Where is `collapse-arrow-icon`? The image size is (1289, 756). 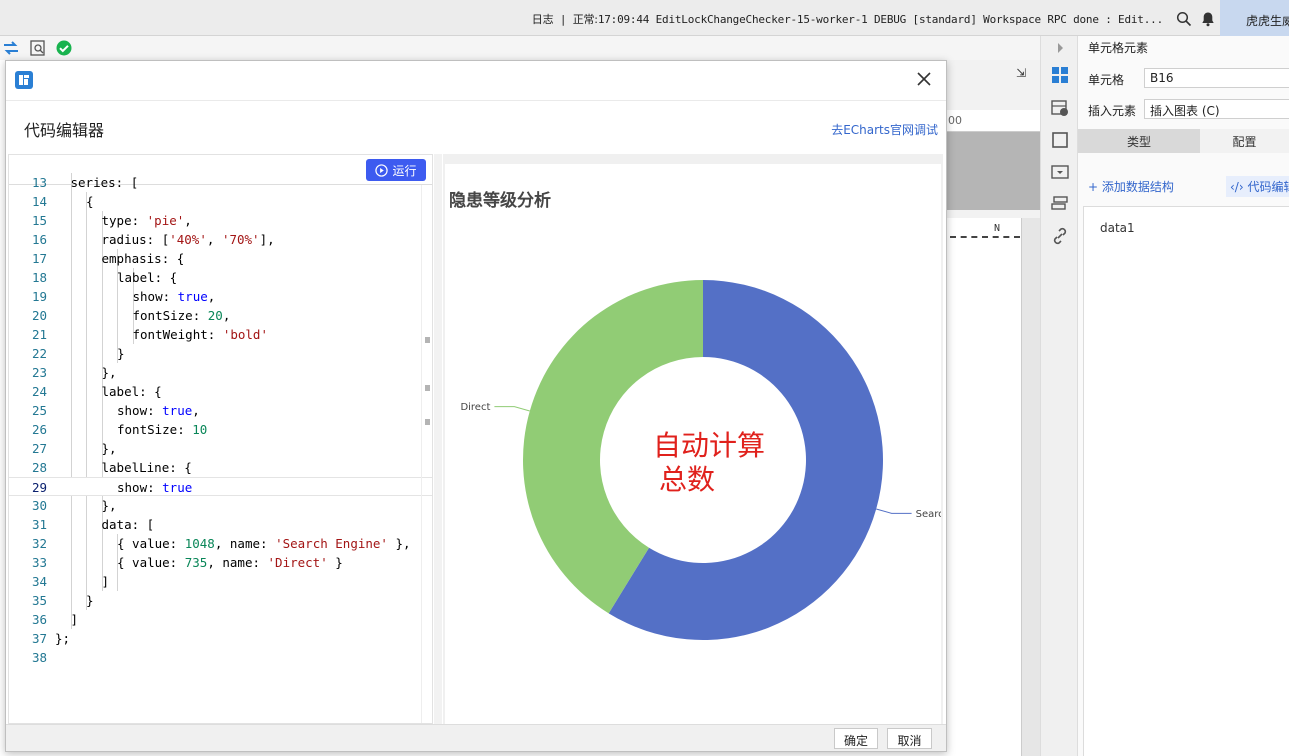
collapse-arrow-icon is located at coordinates (1060, 48).